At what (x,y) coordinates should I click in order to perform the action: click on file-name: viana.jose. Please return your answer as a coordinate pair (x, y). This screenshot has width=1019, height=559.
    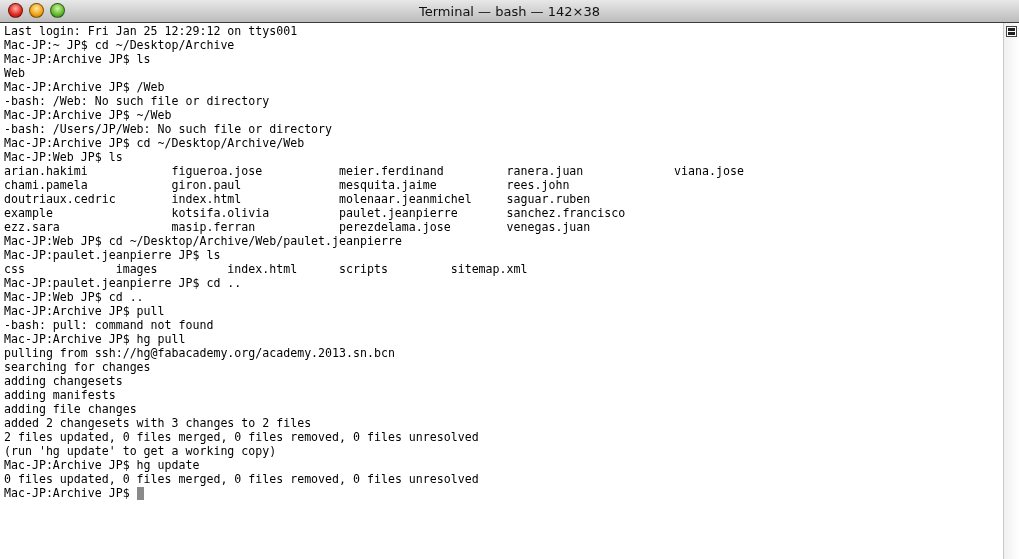
    Looking at the image, I should click on (709, 171).